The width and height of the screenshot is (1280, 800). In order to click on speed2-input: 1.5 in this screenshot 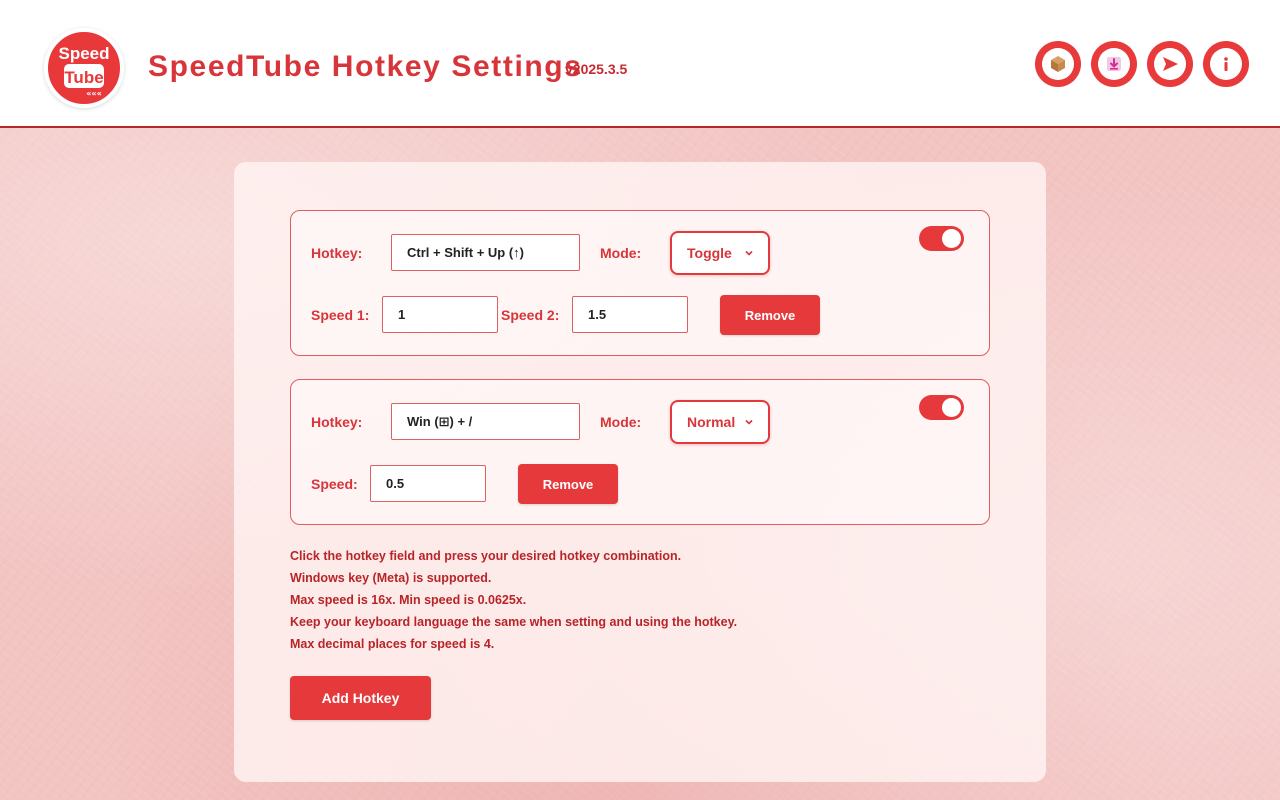, I will do `click(630, 314)`.